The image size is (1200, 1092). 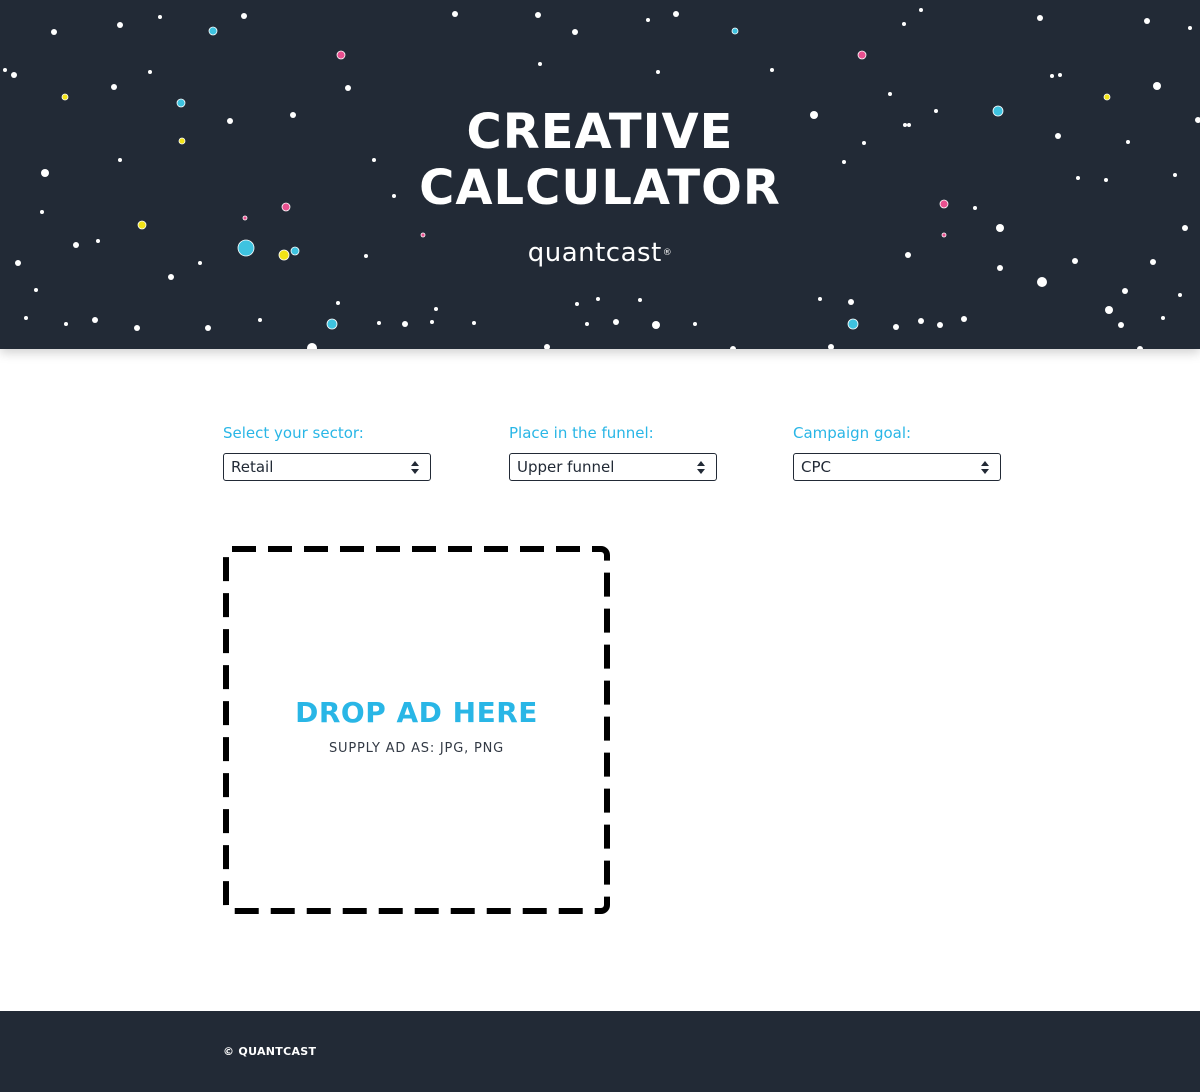 I want to click on funnel-select: Upper funnel, so click(x=613, y=467).